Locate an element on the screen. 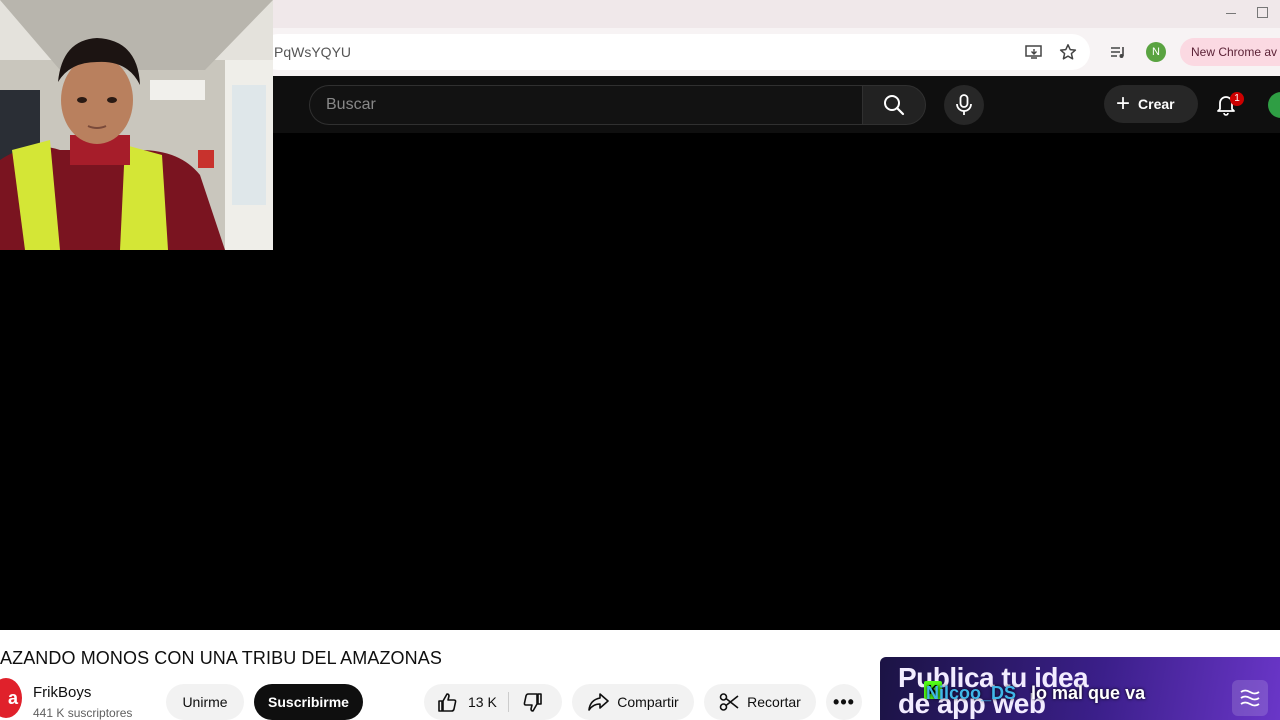 Image resolution: width=1280 pixels, height=720 pixels. subscribe-button: Suscribirme is located at coordinates (308, 702).